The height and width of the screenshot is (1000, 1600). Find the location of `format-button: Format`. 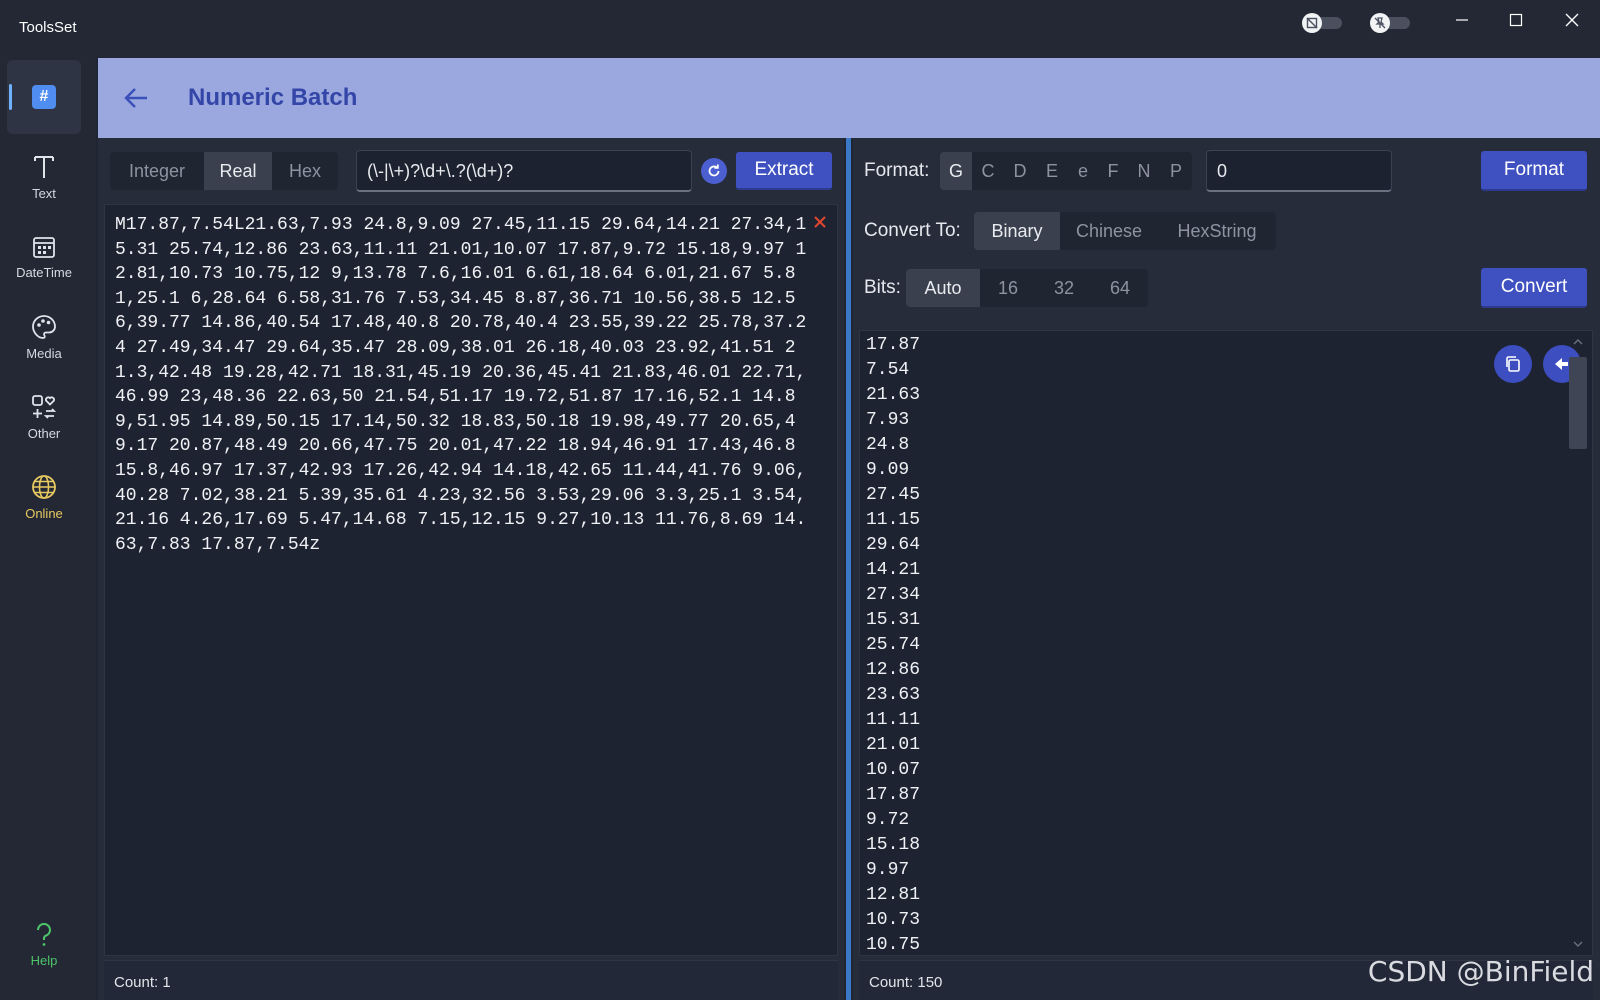

format-button: Format is located at coordinates (1534, 171).